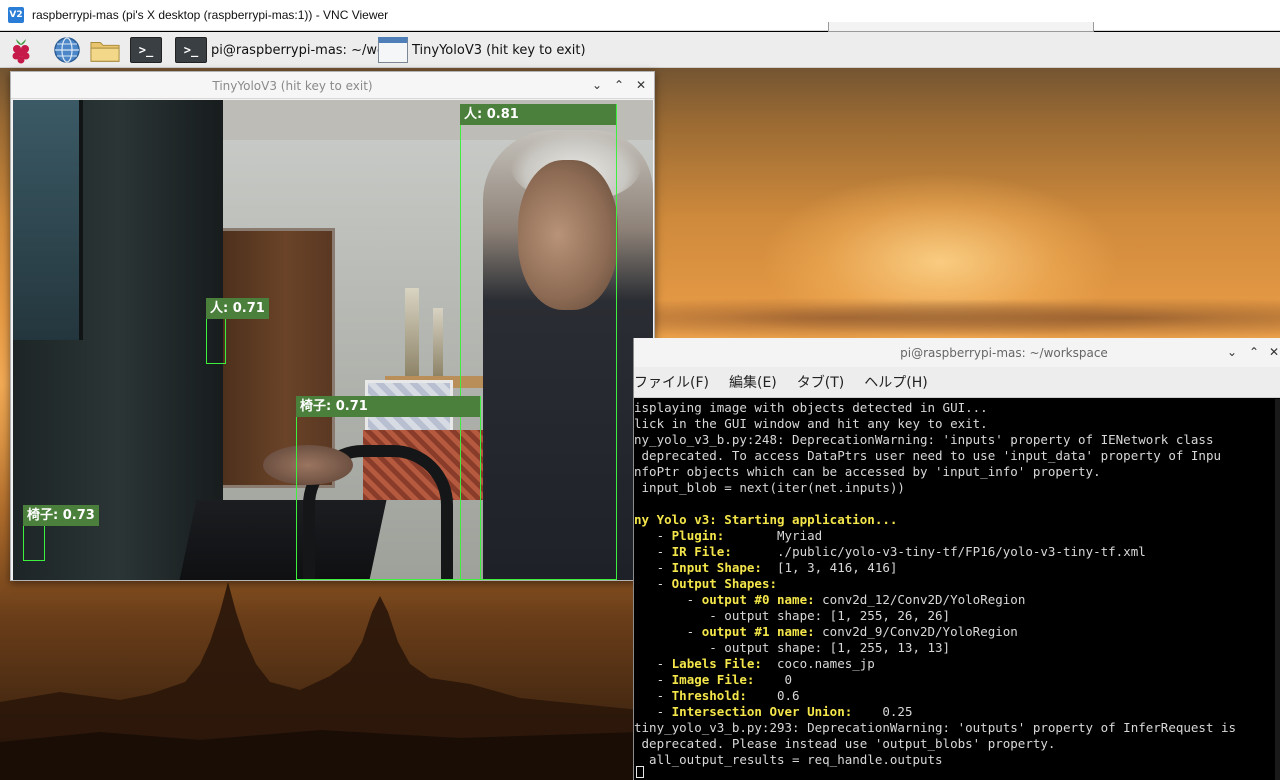  I want to click on terminal-line-key: Labels File:, so click(716, 663).